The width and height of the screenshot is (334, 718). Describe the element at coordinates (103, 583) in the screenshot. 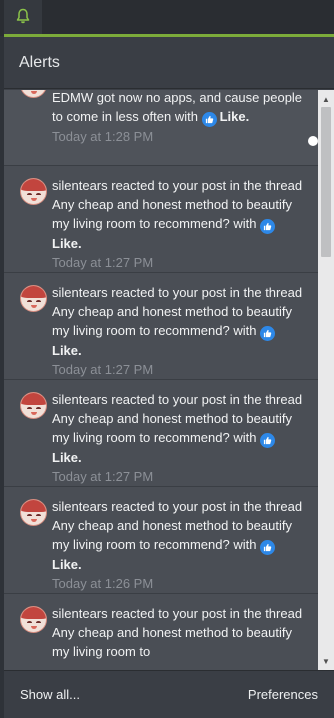

I see `alert-time: Today at 1:26 PM` at that location.